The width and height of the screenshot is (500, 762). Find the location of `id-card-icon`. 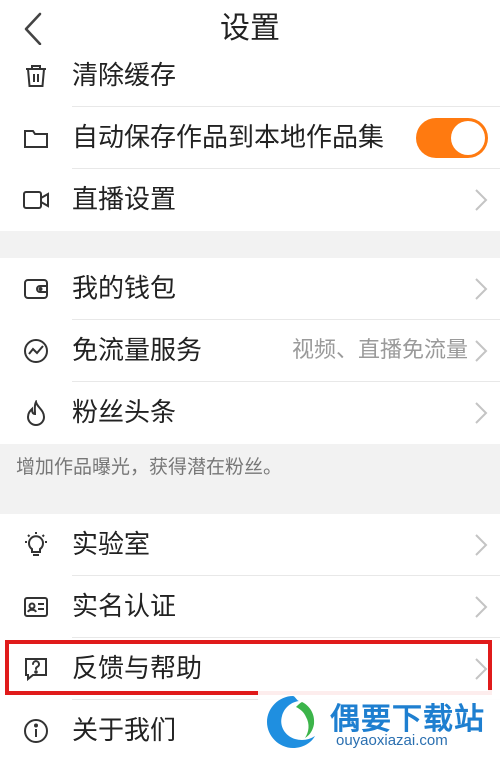

id-card-icon is located at coordinates (36, 607).